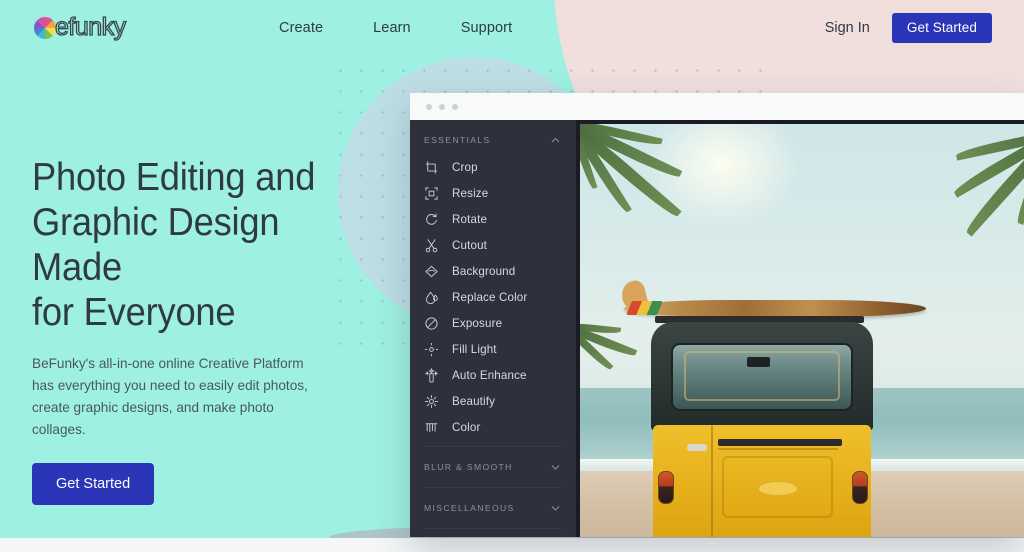 Image resolution: width=1024 pixels, height=552 pixels. I want to click on sidebar-item-auto-enhance: Auto Enhance, so click(493, 375).